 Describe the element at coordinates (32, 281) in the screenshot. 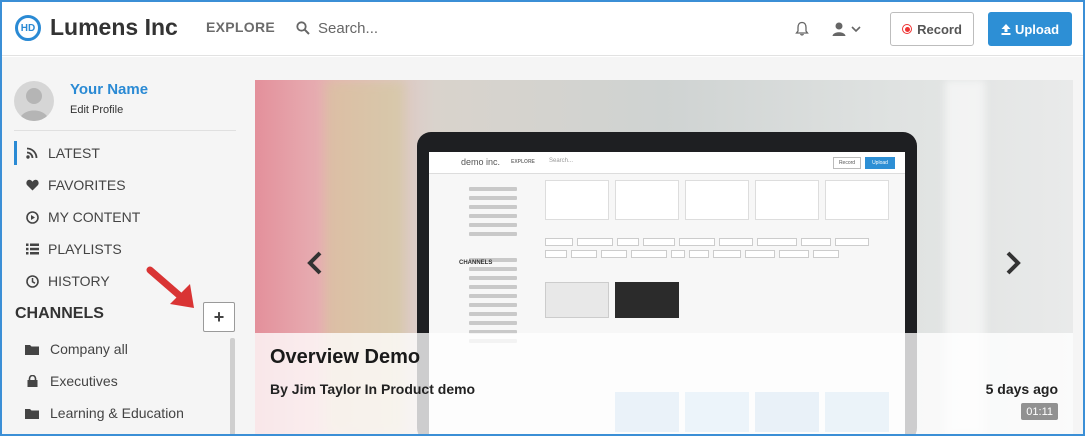

I see `clock-icon` at that location.